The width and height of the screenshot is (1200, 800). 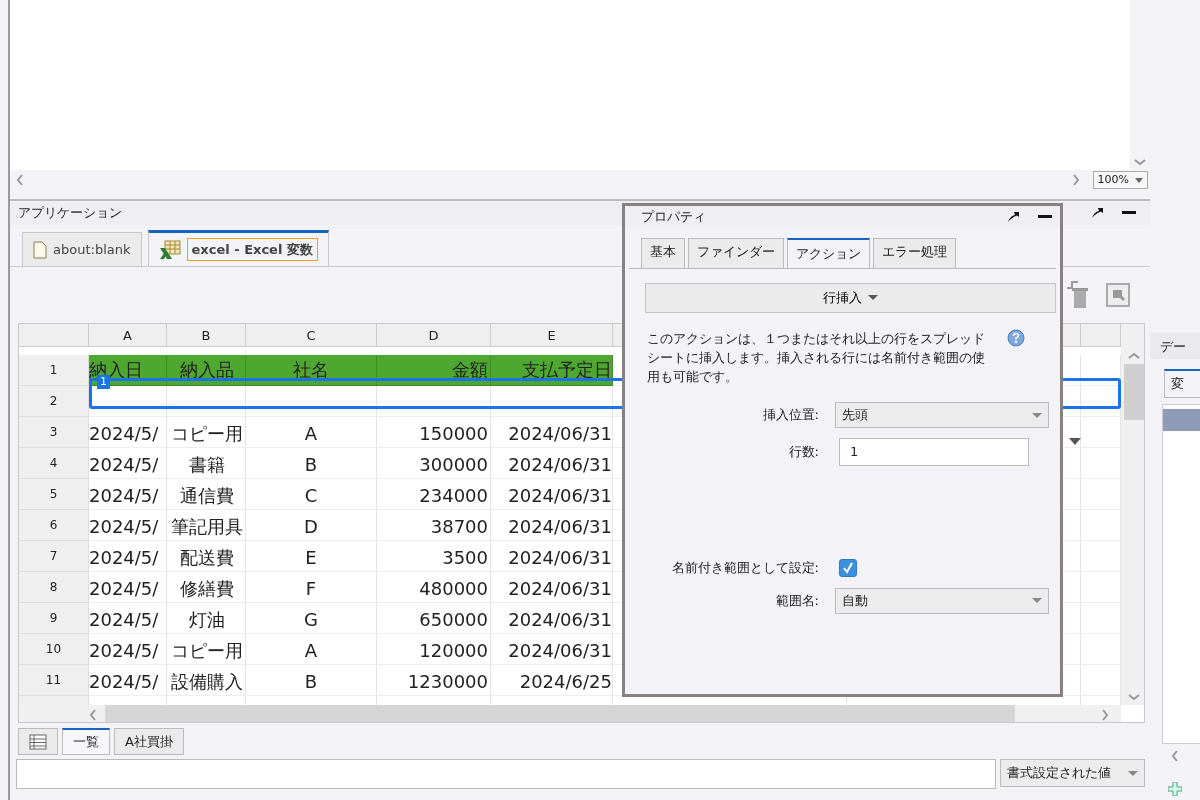 I want to click on table-cell: D, so click(x=311, y=525).